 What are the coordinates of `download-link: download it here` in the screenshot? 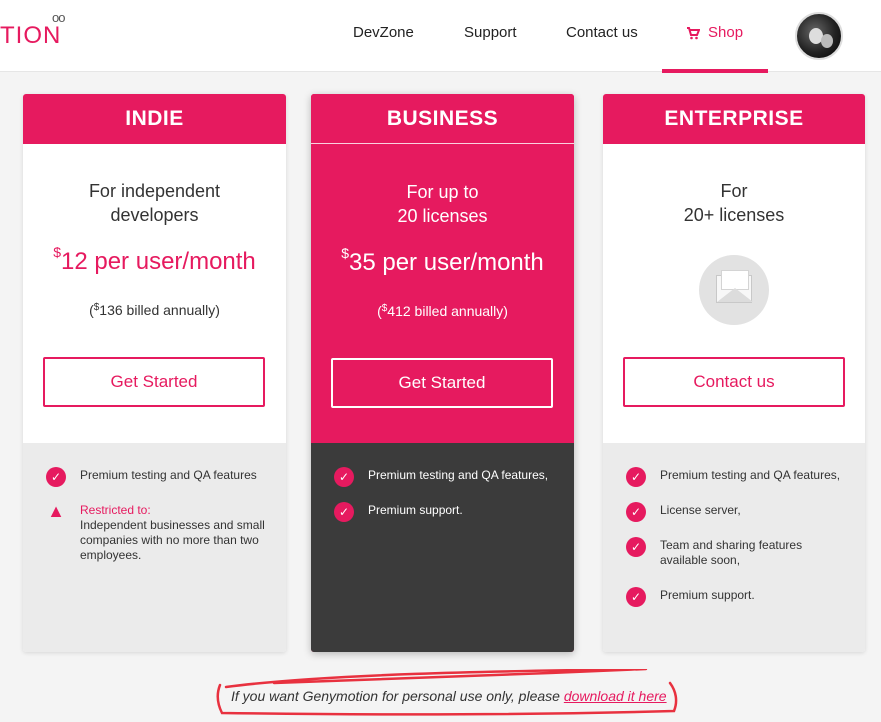 It's located at (615, 696).